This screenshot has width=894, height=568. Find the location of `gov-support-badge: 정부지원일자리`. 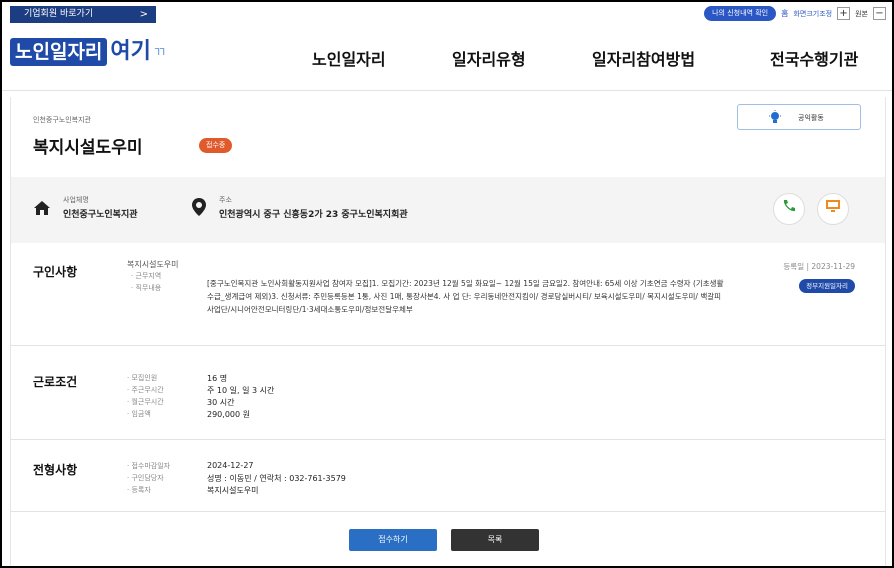

gov-support-badge: 정부지원일자리 is located at coordinates (827, 286).